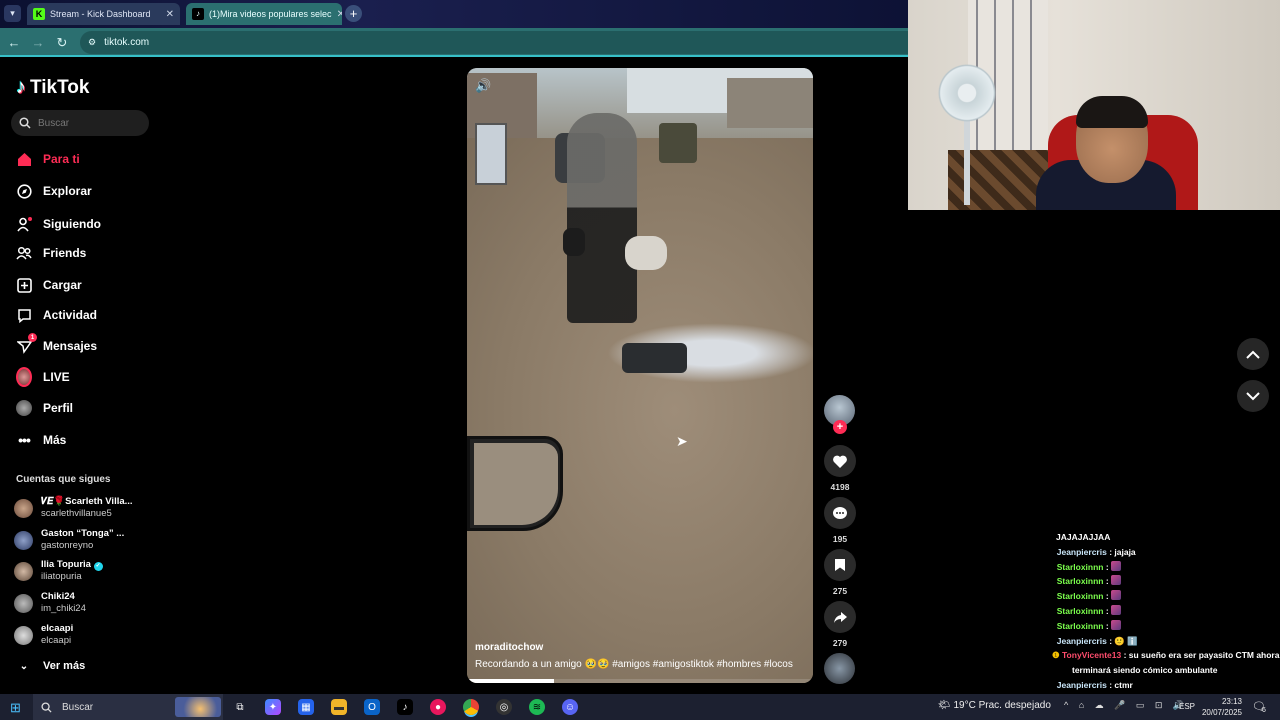 The width and height of the screenshot is (1280, 720). I want to click on nav-actividad: Actividad, so click(56, 315).